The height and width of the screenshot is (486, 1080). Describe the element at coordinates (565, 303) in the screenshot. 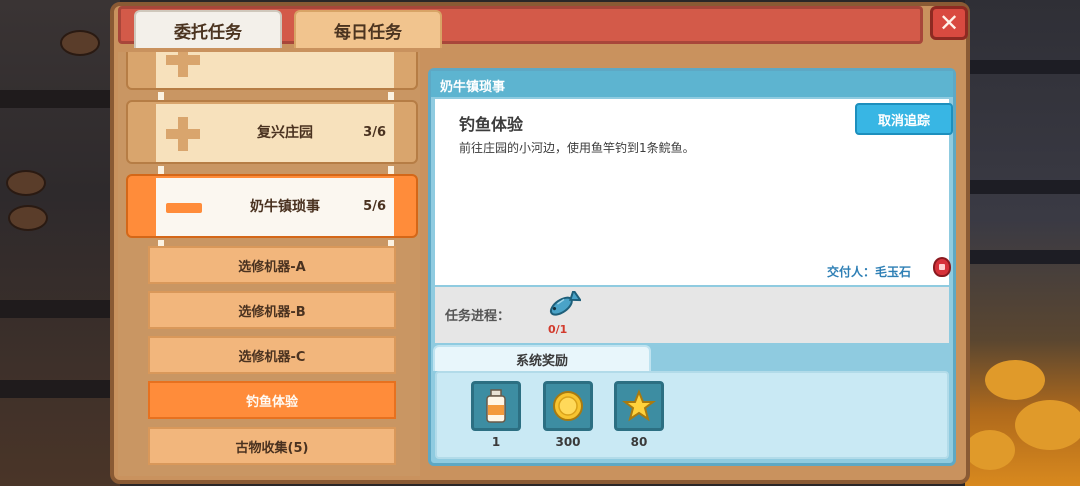

I see `fish-icon` at that location.